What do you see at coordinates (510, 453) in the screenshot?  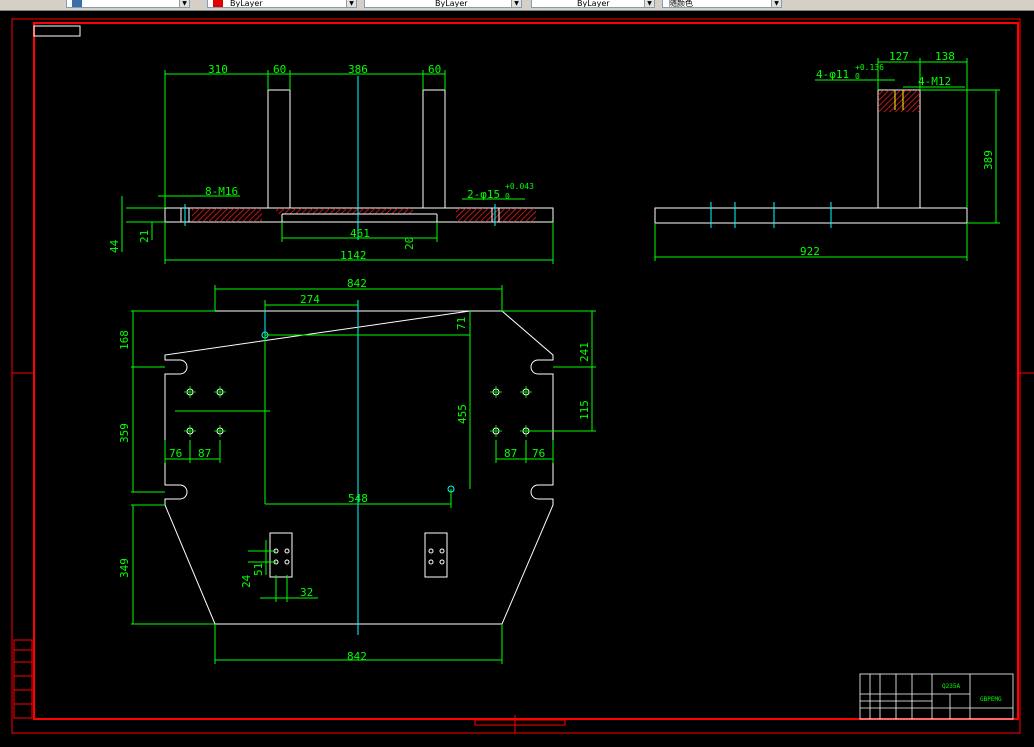 I see `dim-87-right: 87` at bounding box center [510, 453].